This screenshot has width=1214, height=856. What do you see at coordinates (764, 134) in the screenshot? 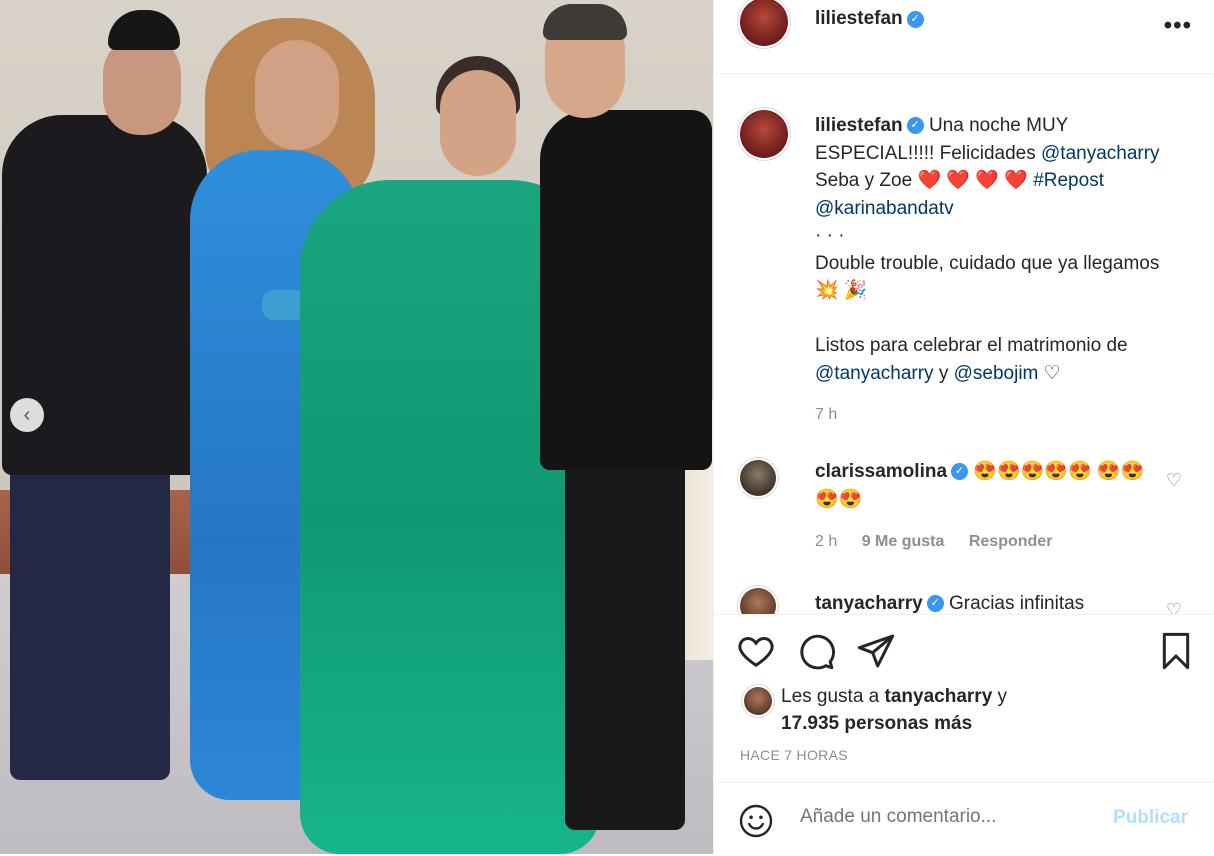
I see `caption-avatar` at bounding box center [764, 134].